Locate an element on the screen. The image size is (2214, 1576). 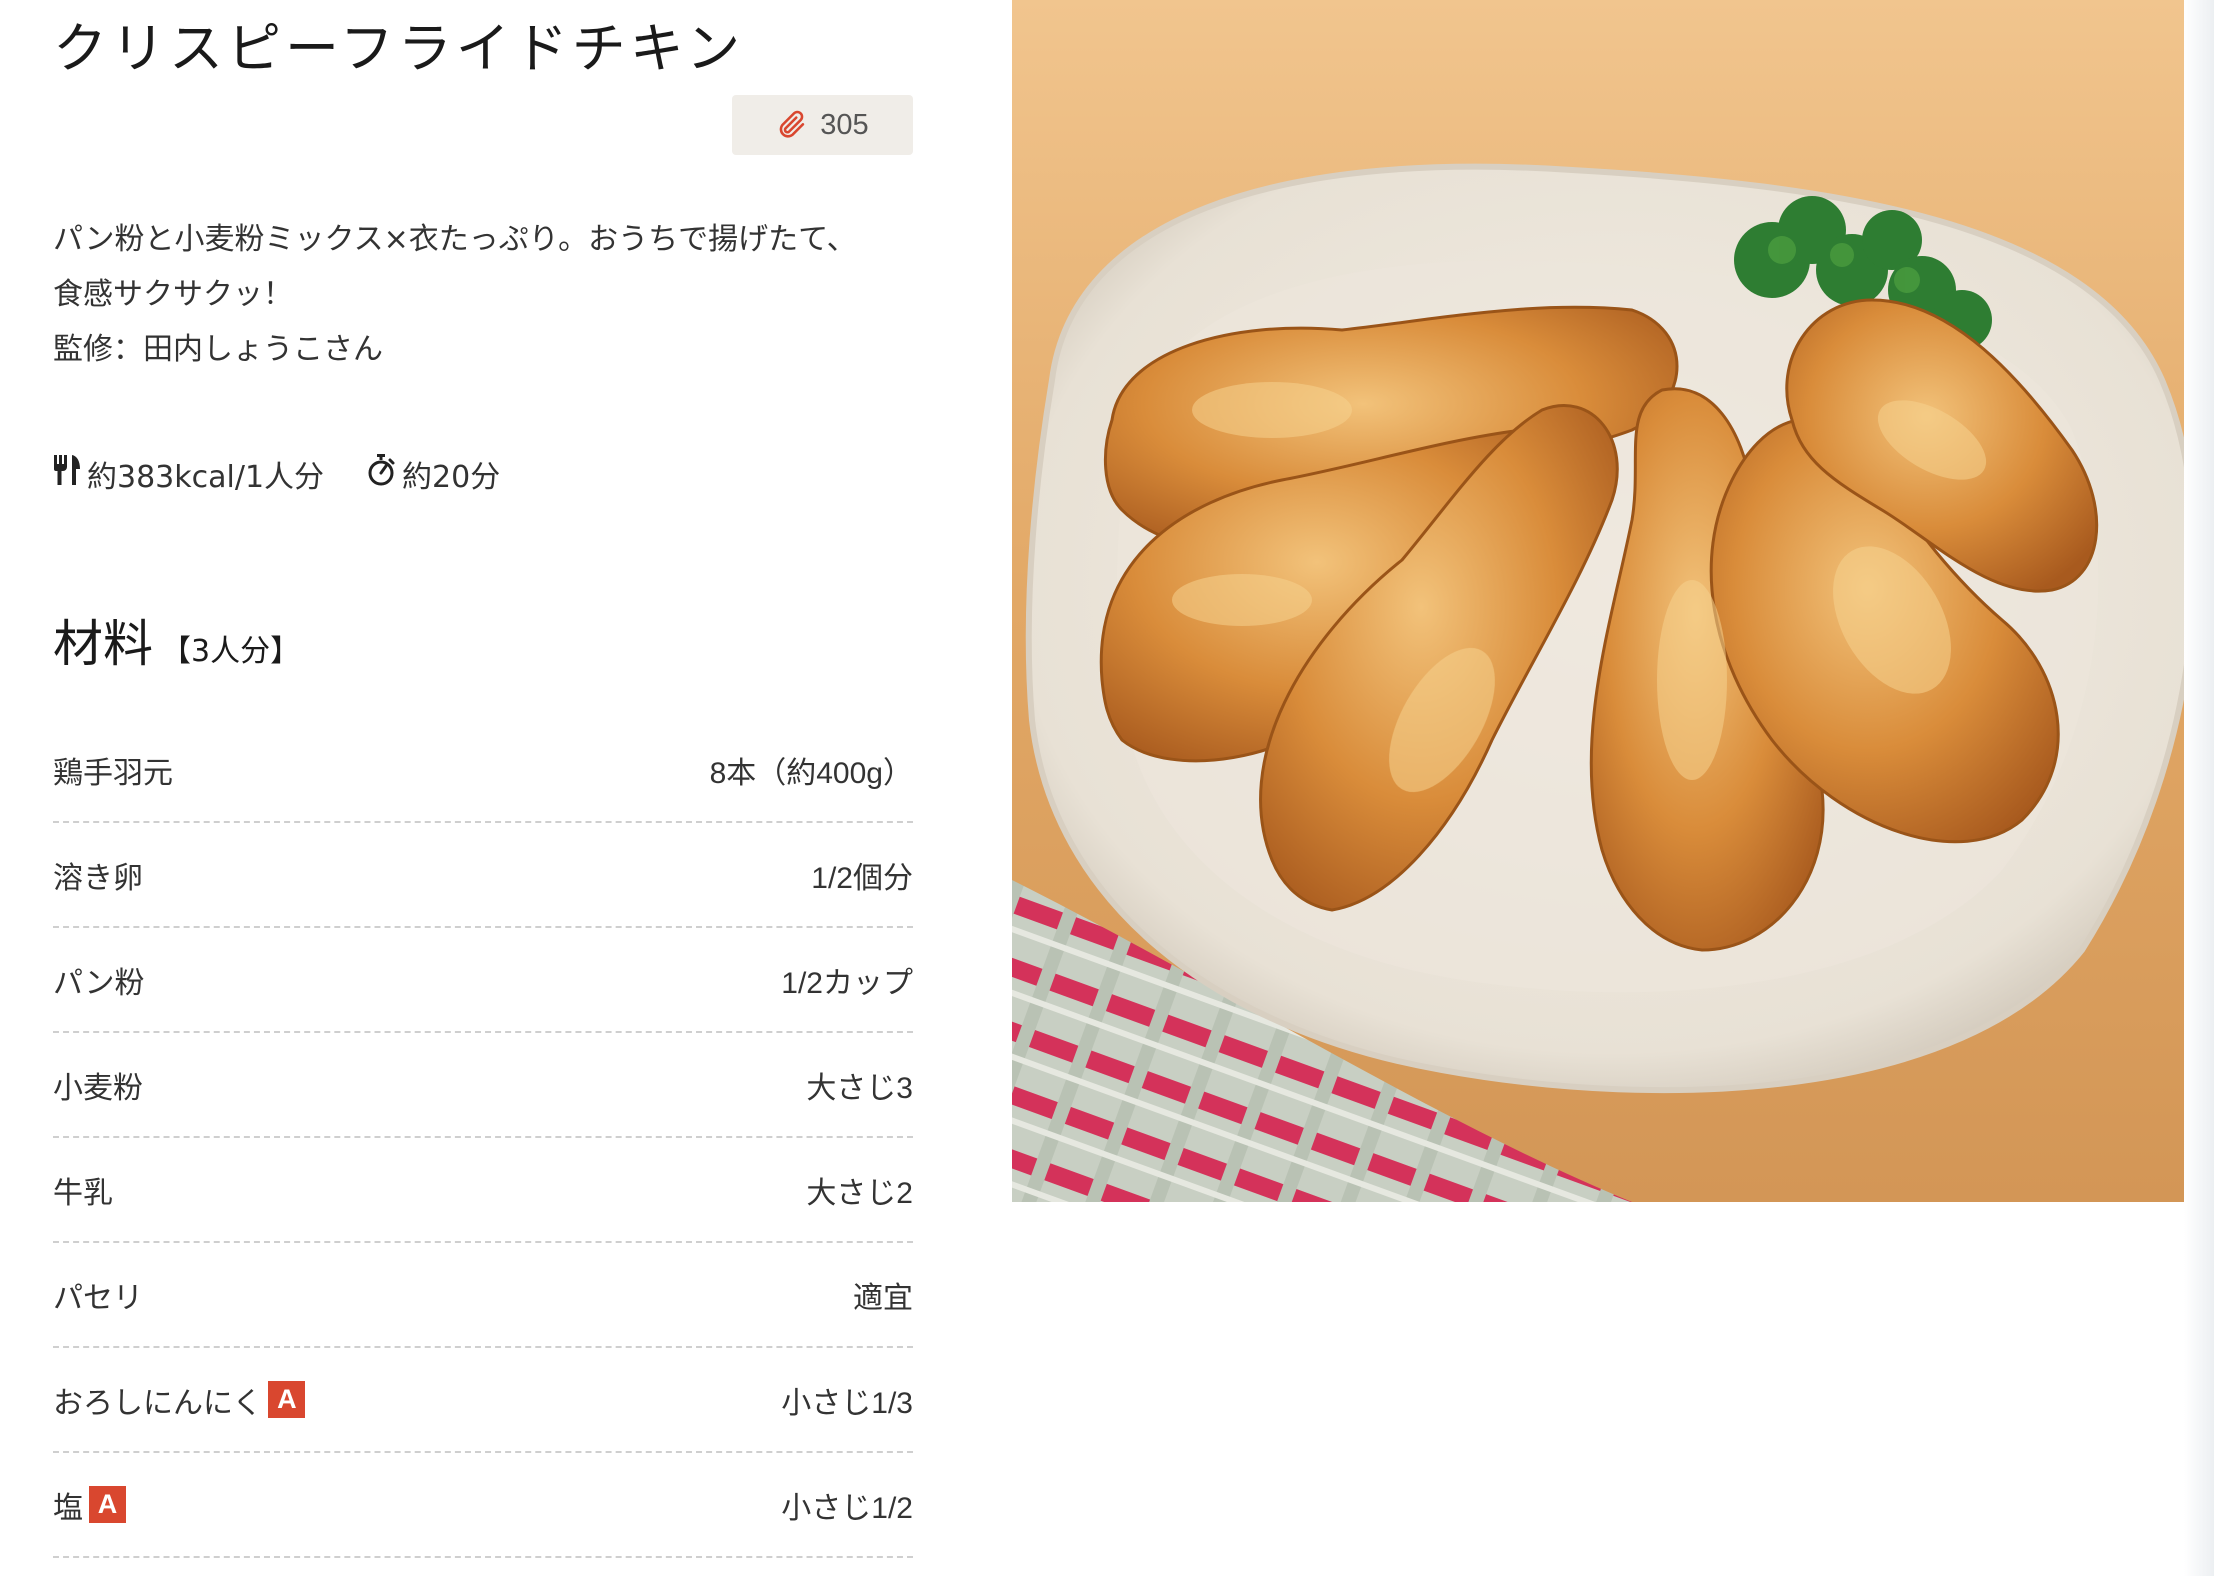
ingredient-name-group: 溶き卵 is located at coordinates (98, 875).